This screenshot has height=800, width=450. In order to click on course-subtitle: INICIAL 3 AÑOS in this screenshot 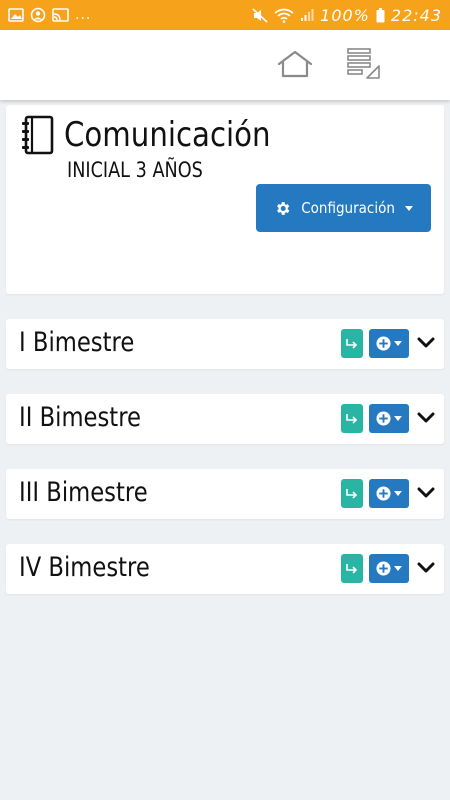, I will do `click(135, 170)`.